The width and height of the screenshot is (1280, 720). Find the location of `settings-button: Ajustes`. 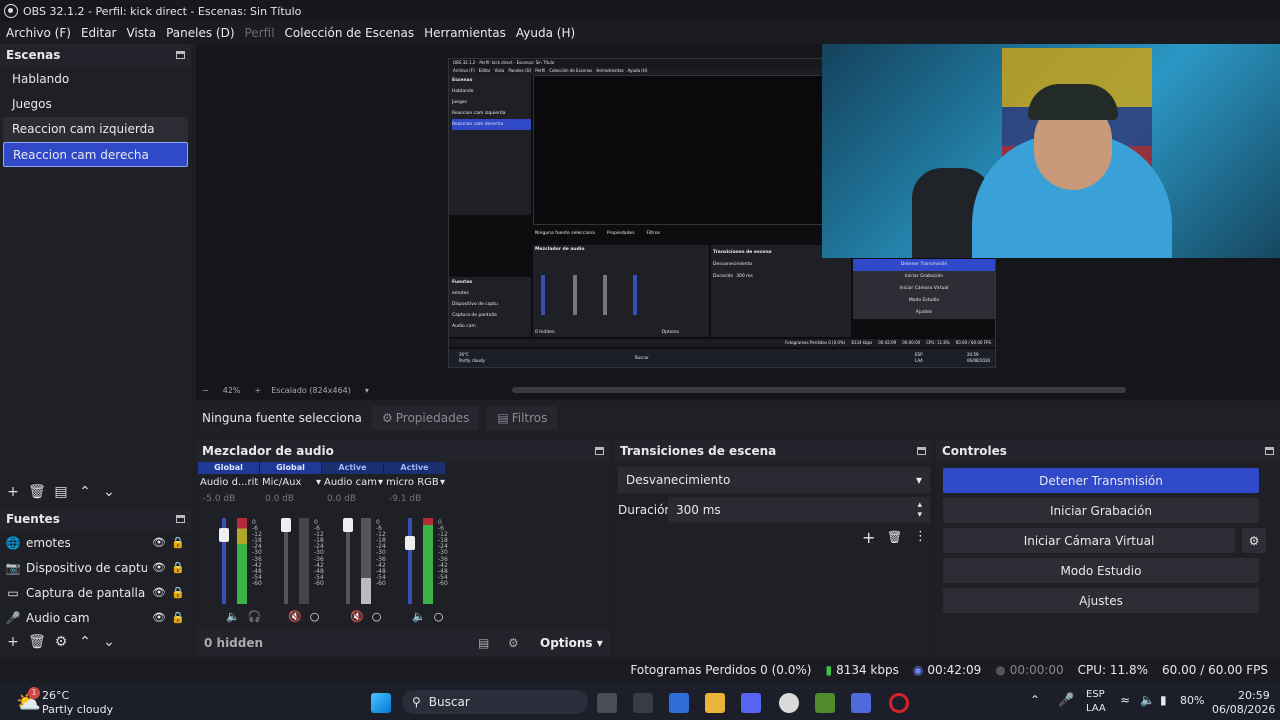

settings-button: Ajustes is located at coordinates (1101, 600).